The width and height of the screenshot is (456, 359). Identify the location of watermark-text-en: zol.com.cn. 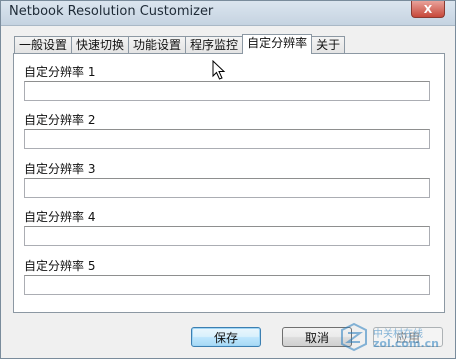
(406, 343).